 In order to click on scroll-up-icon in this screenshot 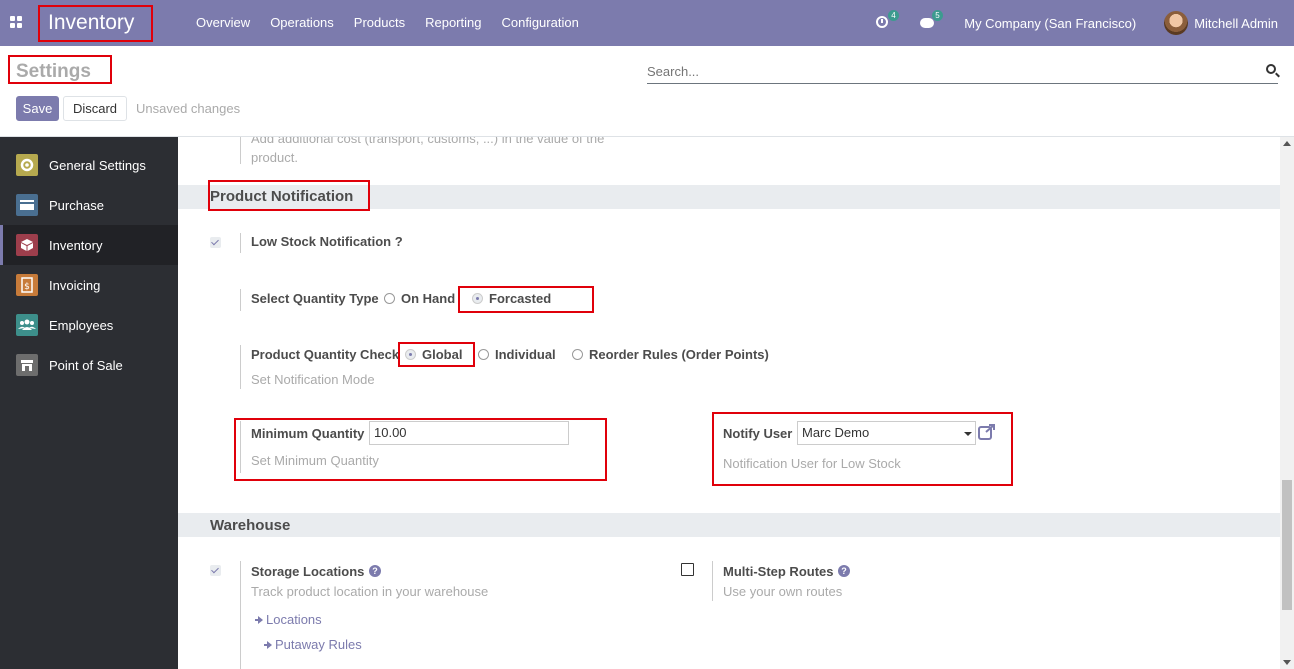, I will do `click(1287, 143)`.